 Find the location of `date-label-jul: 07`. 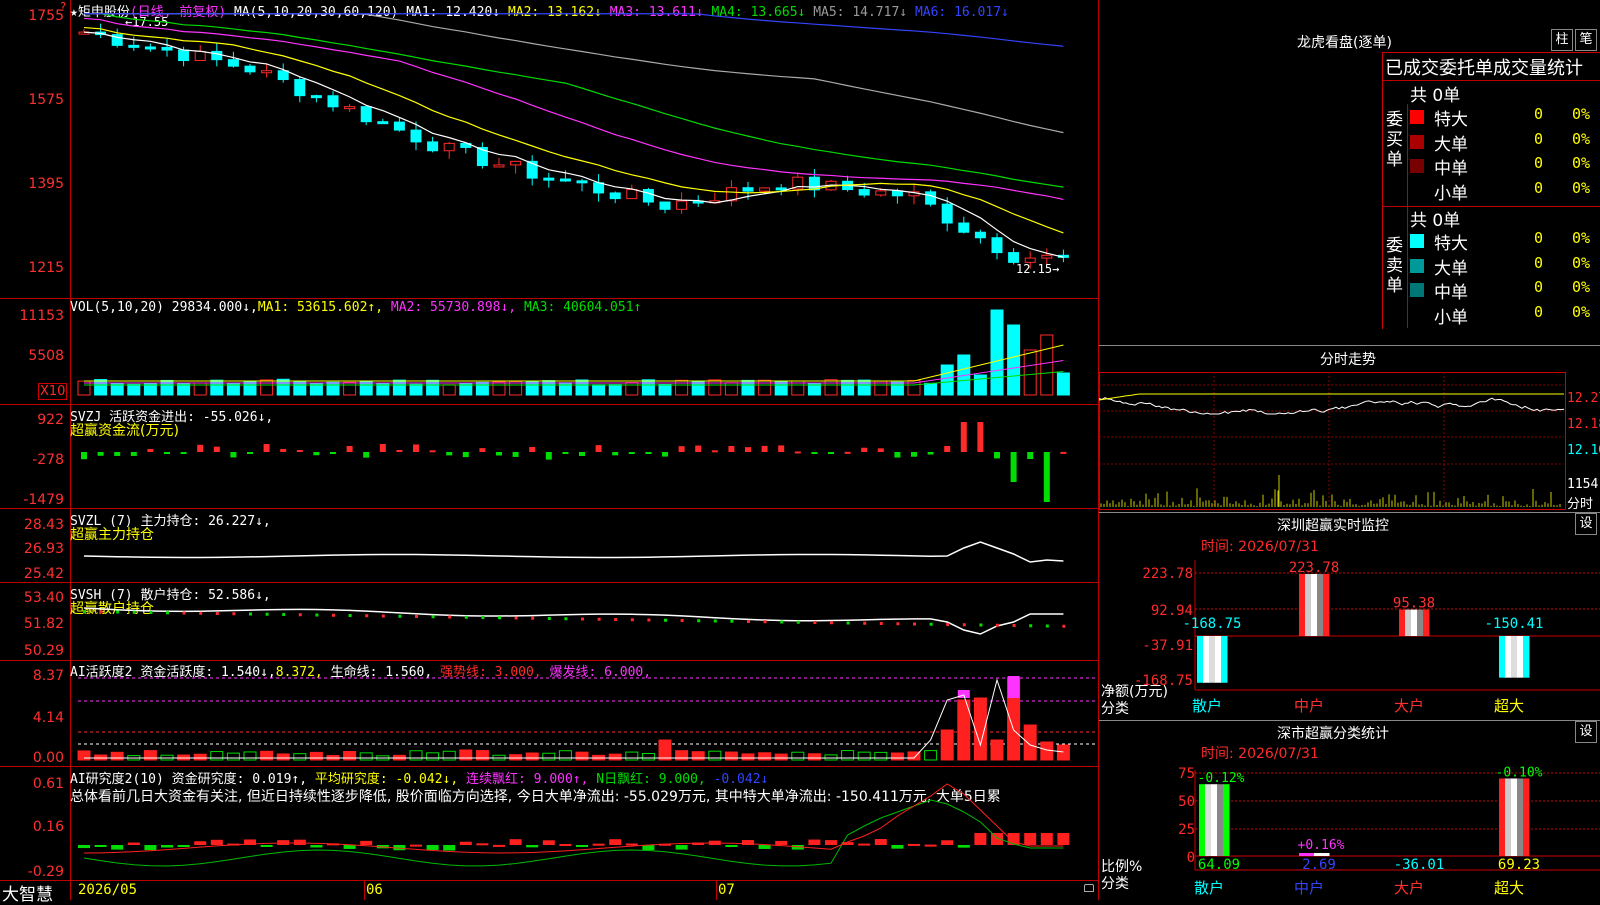

date-label-jul: 07 is located at coordinates (726, 890).